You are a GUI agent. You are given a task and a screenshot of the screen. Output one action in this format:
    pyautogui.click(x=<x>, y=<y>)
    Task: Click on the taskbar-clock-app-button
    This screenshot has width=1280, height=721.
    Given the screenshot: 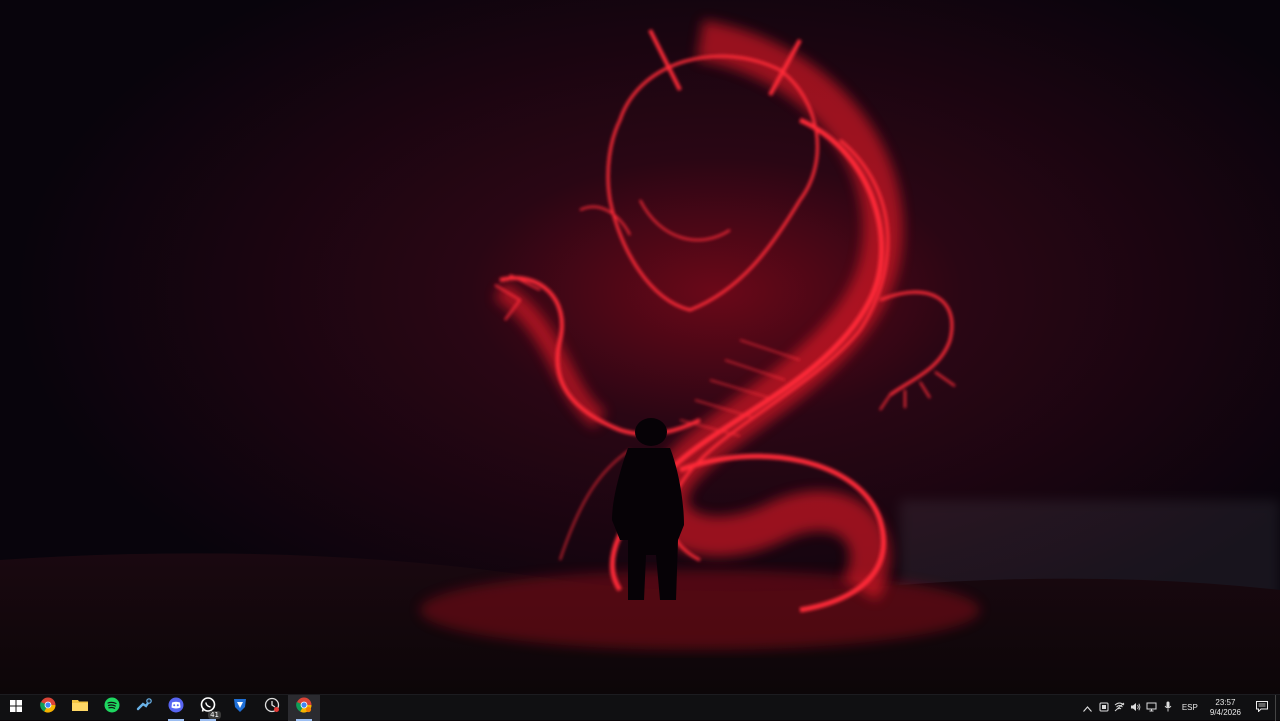 What is the action you would take?
    pyautogui.click(x=272, y=708)
    